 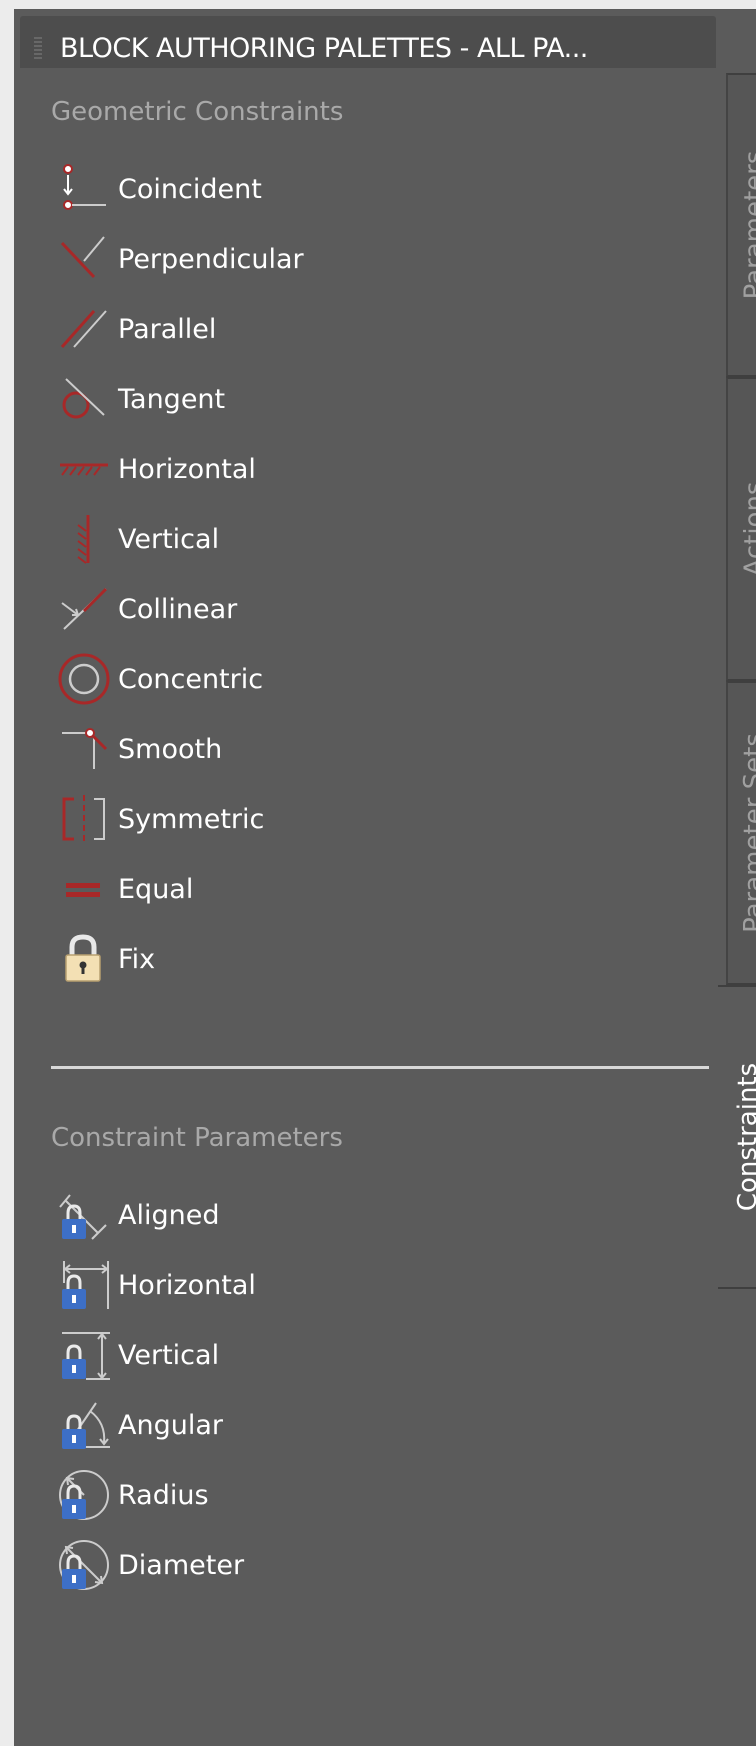 What do you see at coordinates (84, 1355) in the screenshot?
I see `vertical-dimension-icon` at bounding box center [84, 1355].